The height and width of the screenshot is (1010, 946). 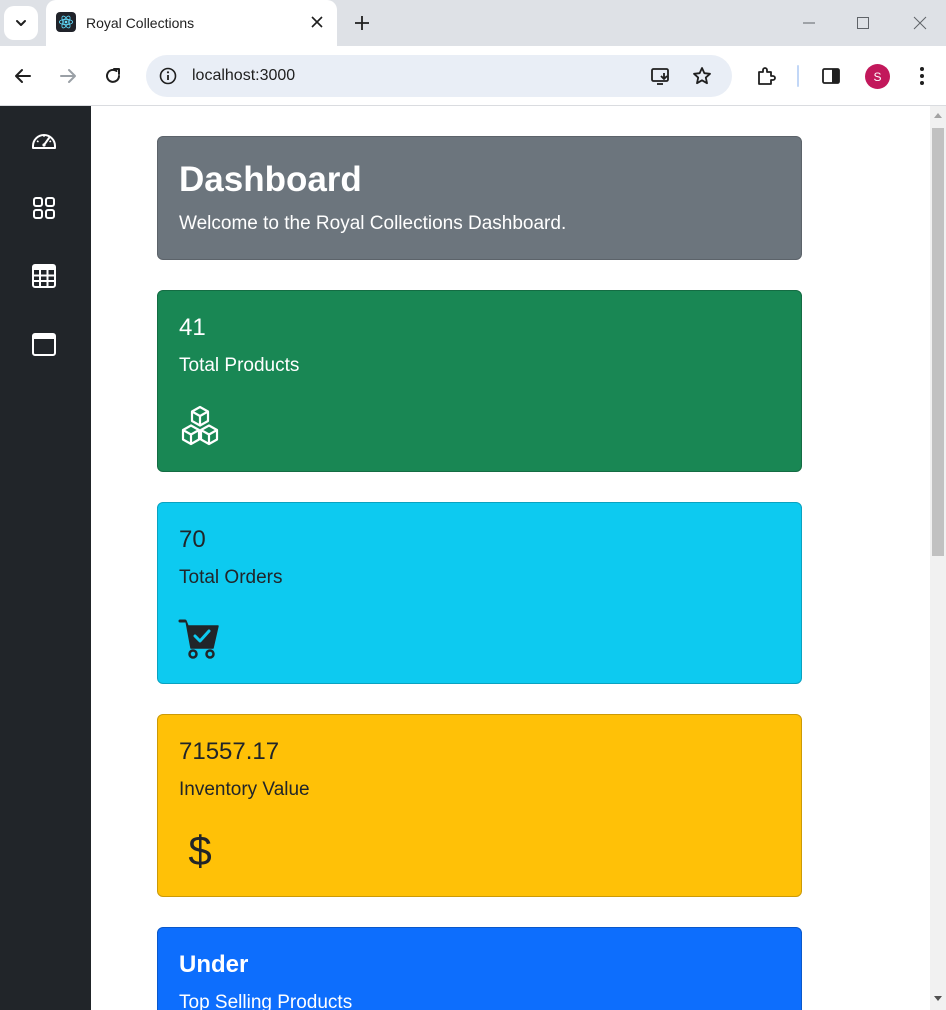 What do you see at coordinates (877, 76) in the screenshot?
I see `profile-avatar: S` at bounding box center [877, 76].